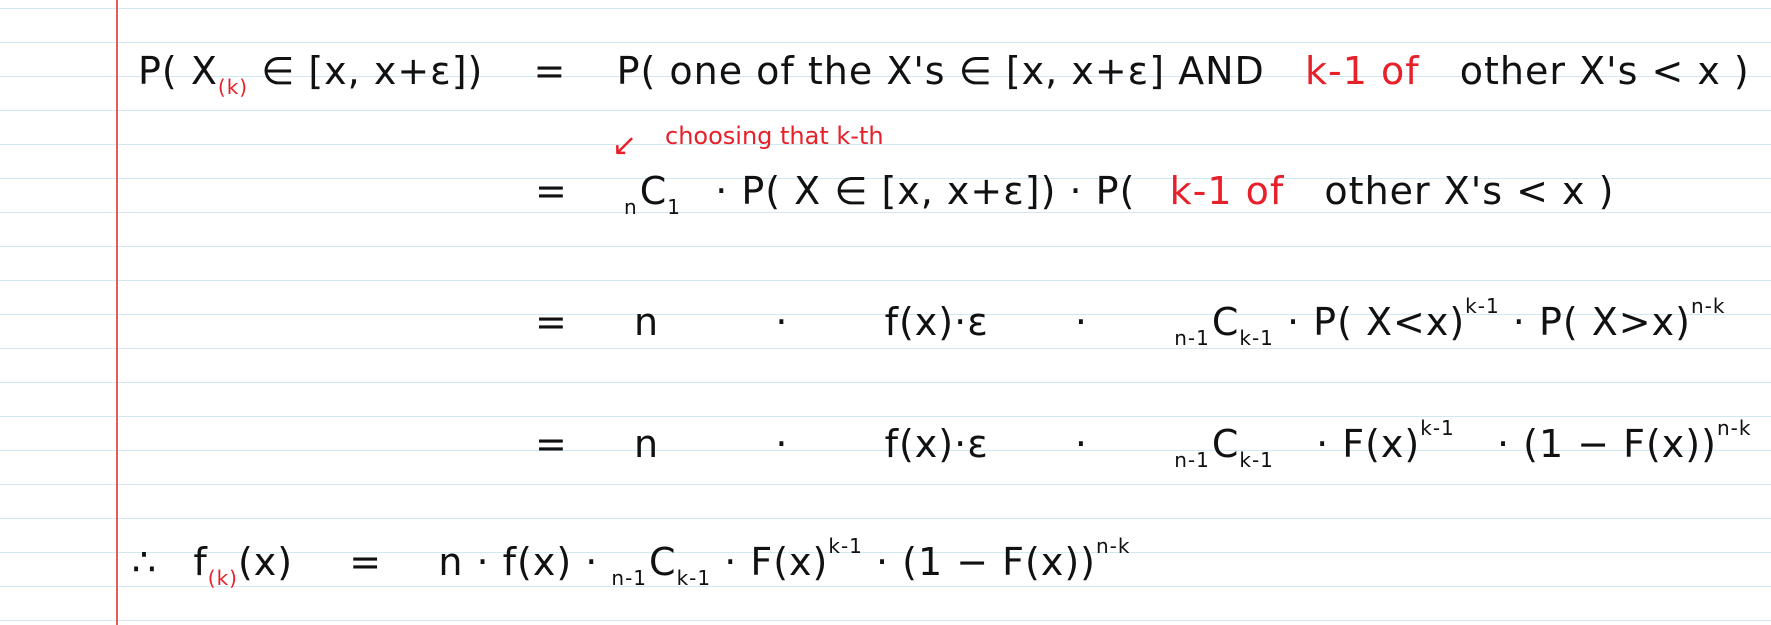 This screenshot has width=1771, height=625. I want to click on density-f: f, so click(200, 562).